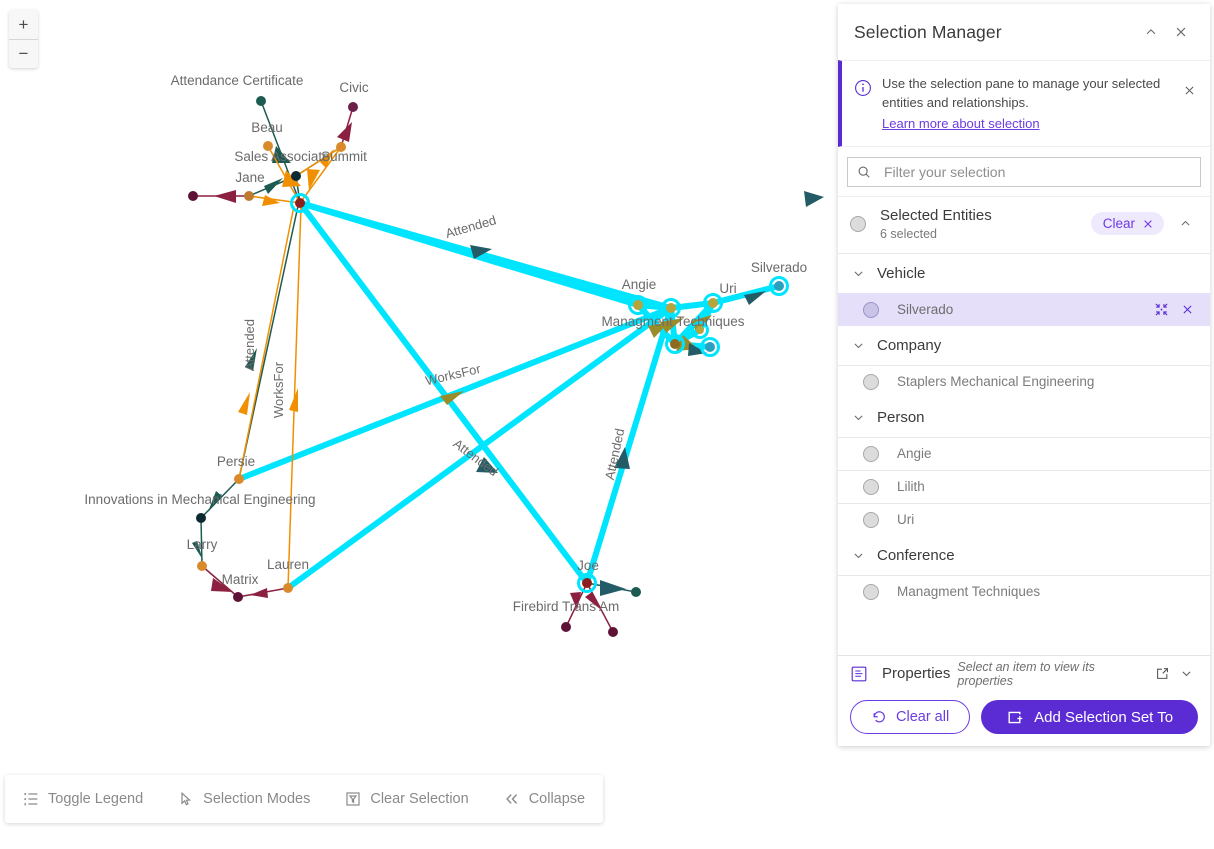 The height and width of the screenshot is (849, 1214). Describe the element at coordinates (1024, 345) in the screenshot. I see `entity-group-header-company: Company` at that location.